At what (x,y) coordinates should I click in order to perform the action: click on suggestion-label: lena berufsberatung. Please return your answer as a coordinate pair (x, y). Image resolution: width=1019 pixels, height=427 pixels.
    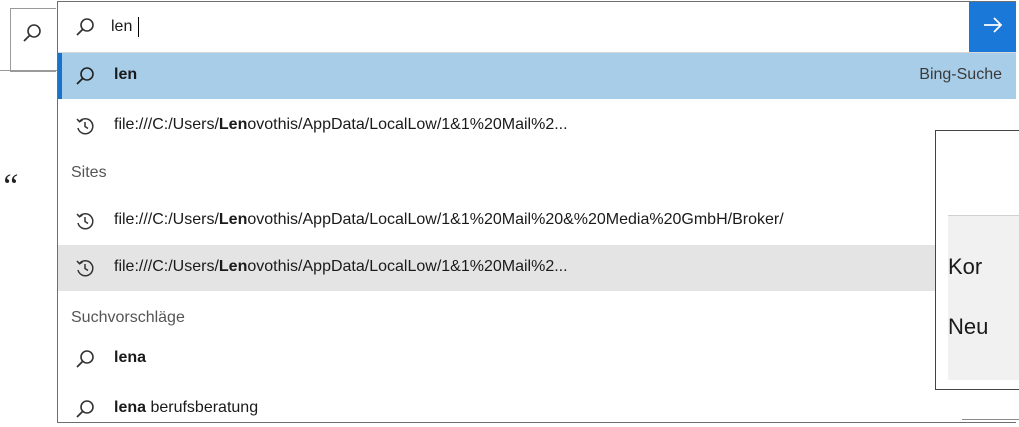
    Looking at the image, I should click on (186, 407).